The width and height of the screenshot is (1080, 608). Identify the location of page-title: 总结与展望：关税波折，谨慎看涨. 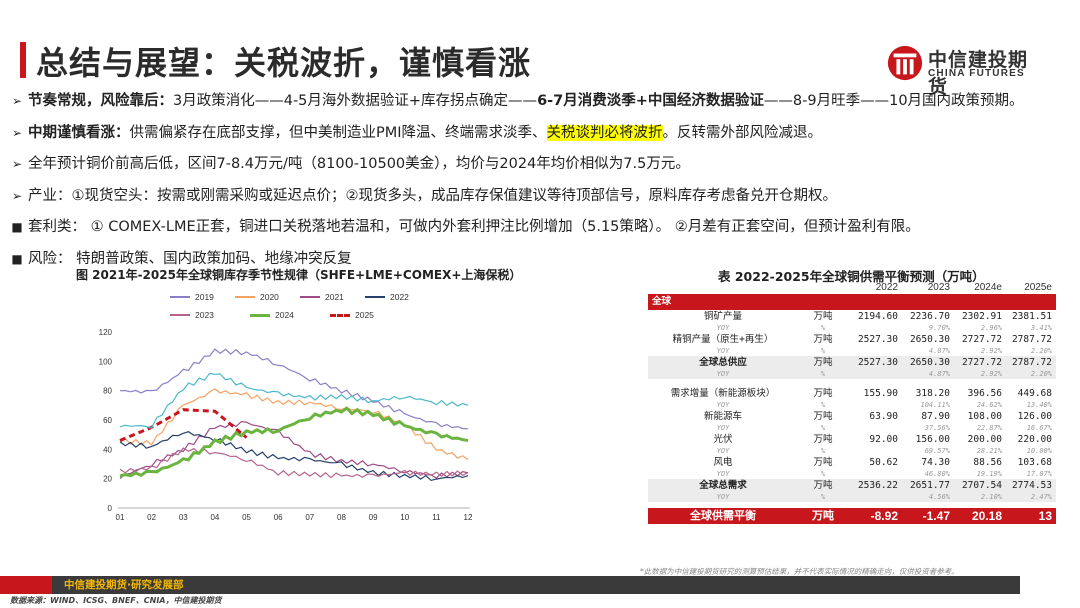
(284, 63).